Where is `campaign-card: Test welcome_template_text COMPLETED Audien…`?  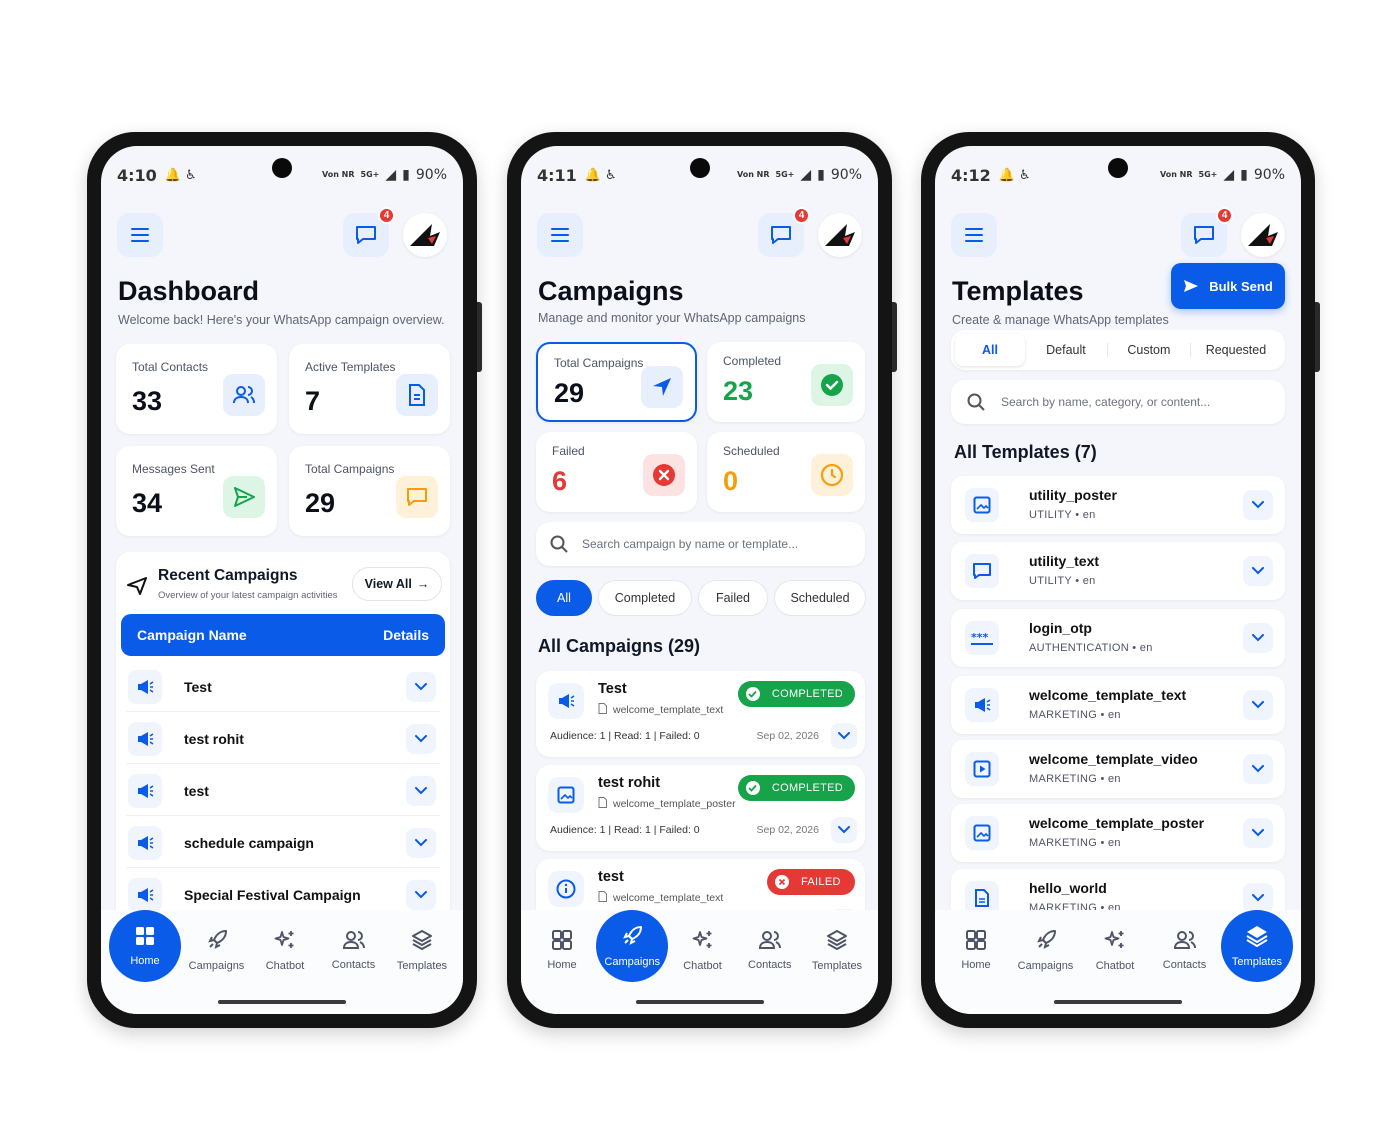 campaign-card: Test welcome_template_text COMPLETED Audien… is located at coordinates (700, 714).